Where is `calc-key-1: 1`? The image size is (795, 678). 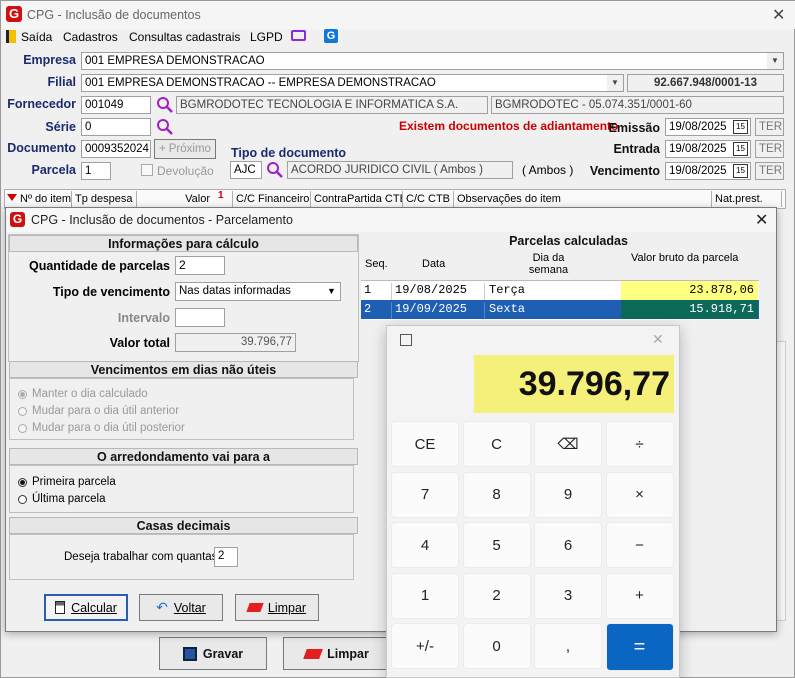 calc-key-1: 1 is located at coordinates (425, 595).